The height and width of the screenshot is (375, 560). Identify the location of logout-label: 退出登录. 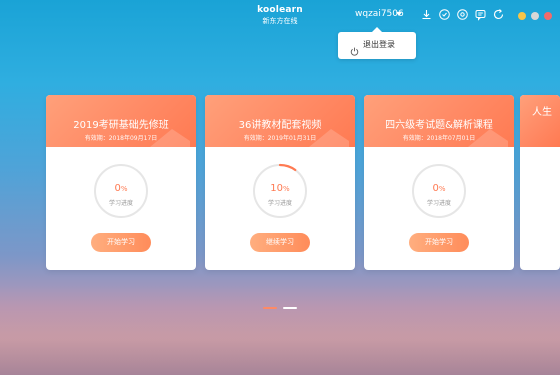
(379, 44).